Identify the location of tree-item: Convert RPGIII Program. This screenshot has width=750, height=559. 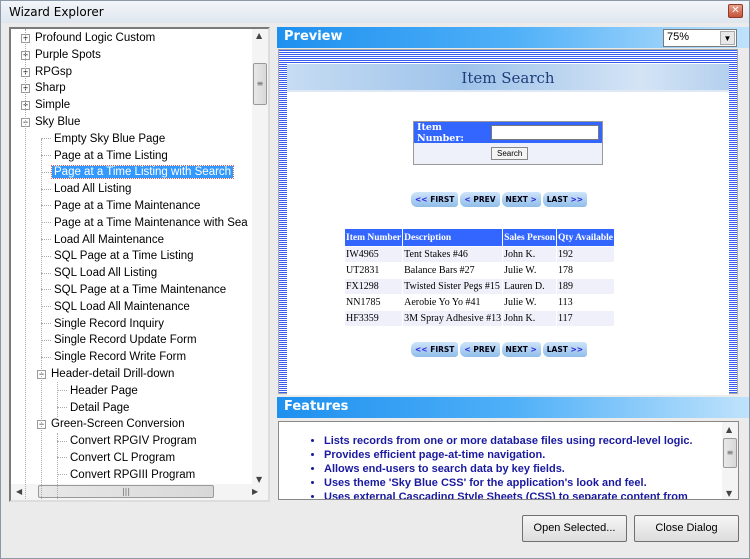
(125, 475).